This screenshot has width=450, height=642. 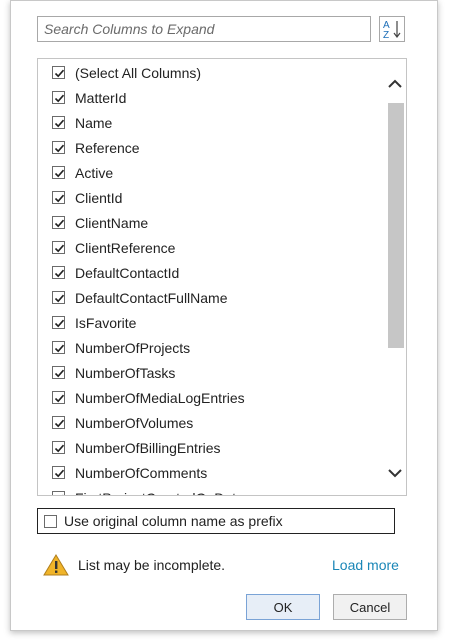 I want to click on column-label: NumberOfVolumes, so click(x=134, y=422).